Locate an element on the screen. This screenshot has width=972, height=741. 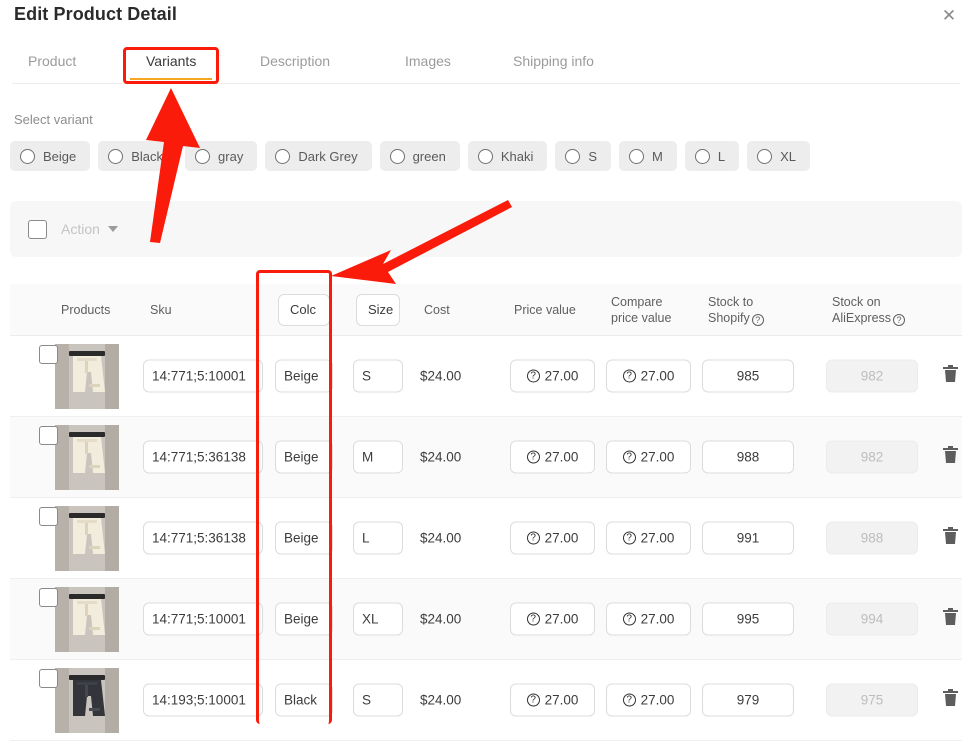
variant-chip-beige: Beige is located at coordinates (50, 156).